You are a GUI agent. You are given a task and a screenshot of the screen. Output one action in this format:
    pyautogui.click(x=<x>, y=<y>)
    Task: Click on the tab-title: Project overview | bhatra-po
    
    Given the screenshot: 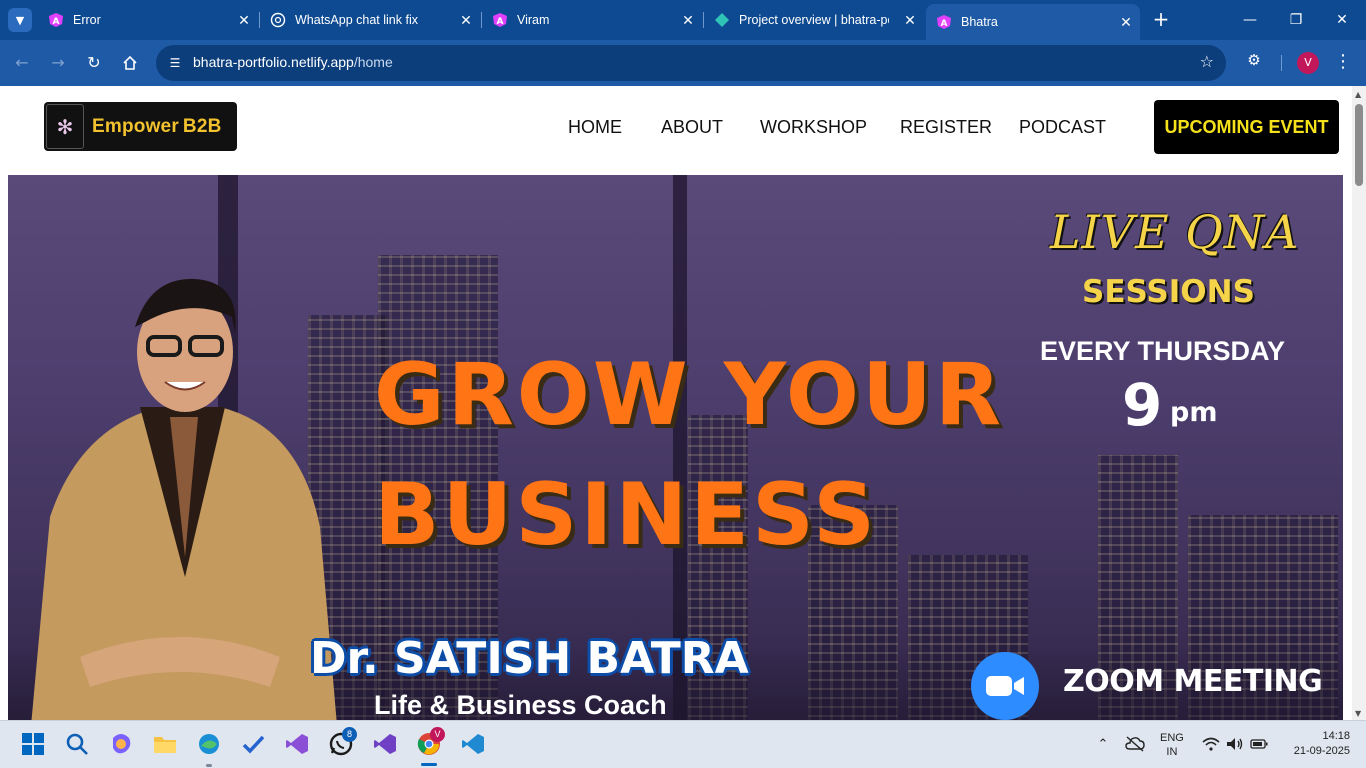 What is the action you would take?
    pyautogui.click(x=814, y=20)
    